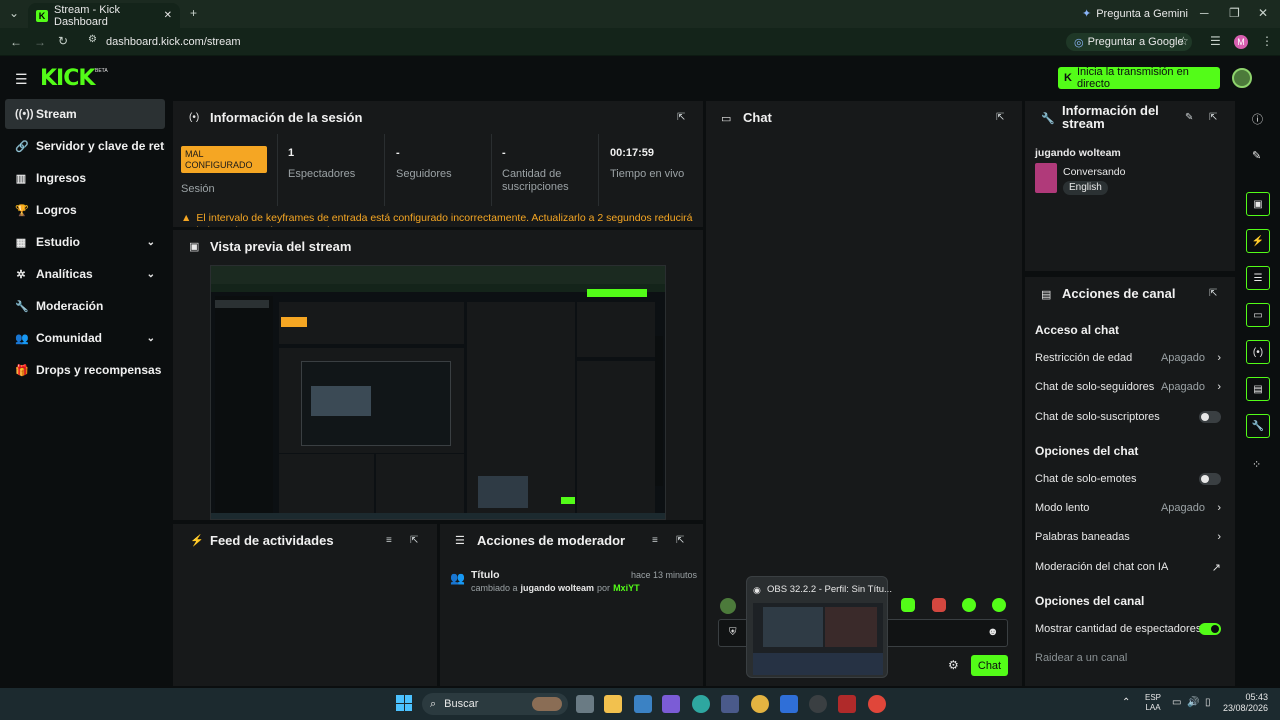 The width and height of the screenshot is (1280, 720). I want to click on reload-icon: ↻, so click(63, 41).